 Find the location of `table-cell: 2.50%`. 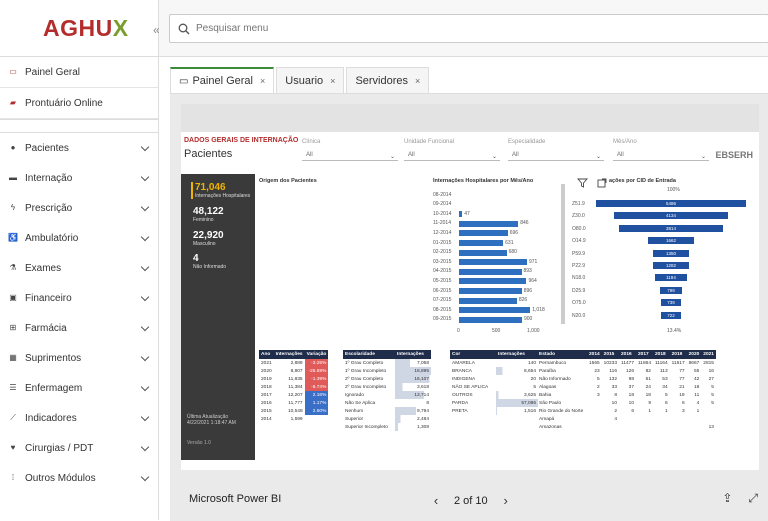

table-cell: 2.50% is located at coordinates (316, 411).